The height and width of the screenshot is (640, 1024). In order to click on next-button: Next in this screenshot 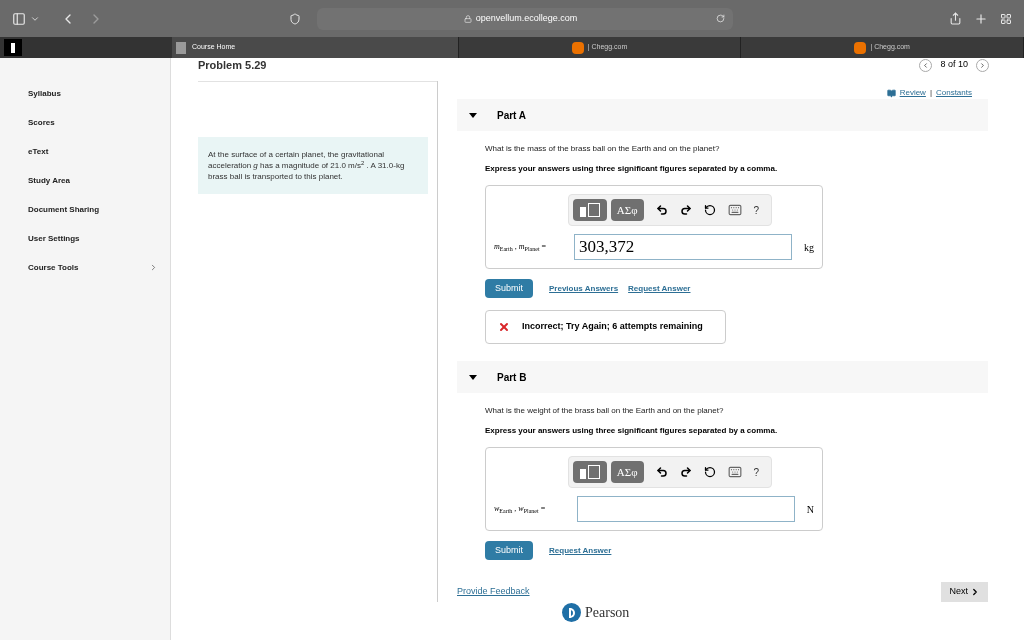, I will do `click(964, 592)`.